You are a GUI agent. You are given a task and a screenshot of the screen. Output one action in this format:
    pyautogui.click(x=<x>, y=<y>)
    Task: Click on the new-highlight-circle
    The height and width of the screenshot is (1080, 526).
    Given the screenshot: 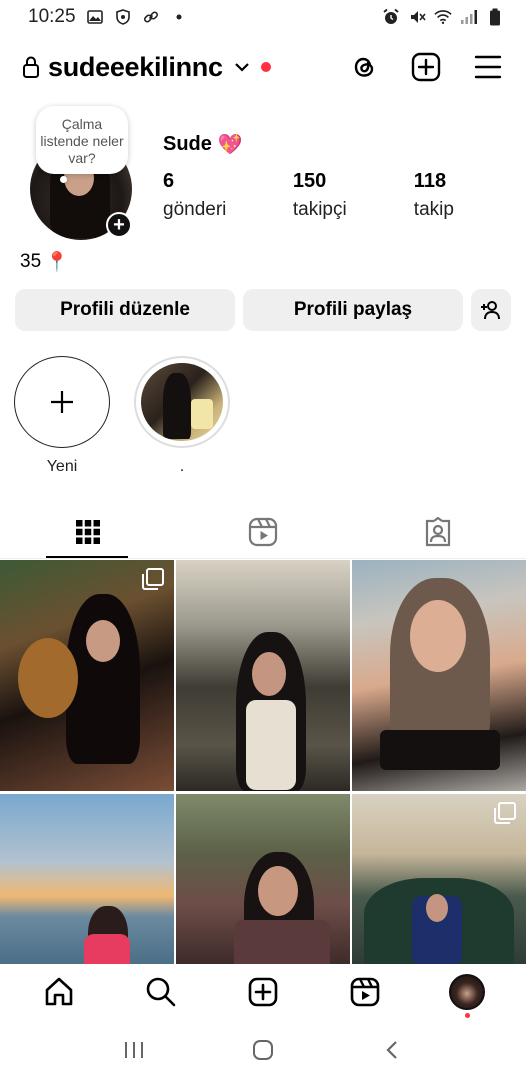 What is the action you would take?
    pyautogui.click(x=62, y=402)
    